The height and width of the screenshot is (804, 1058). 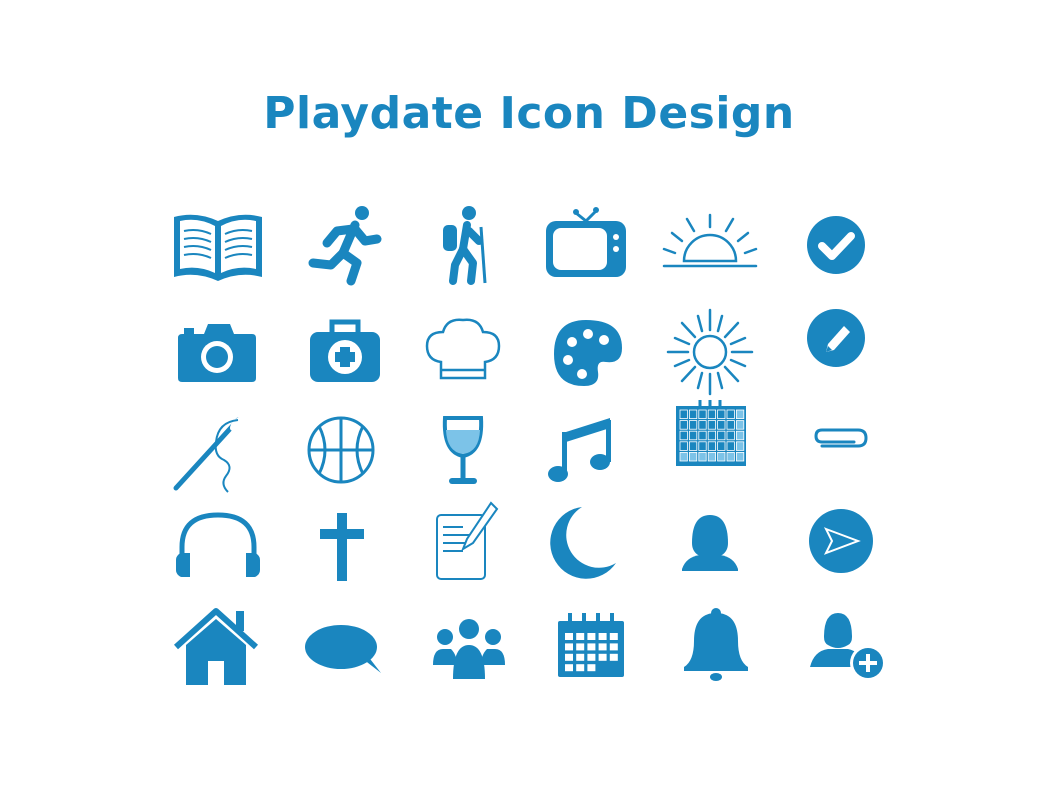 I want to click on crescent-moon-icon, so click(x=586, y=552).